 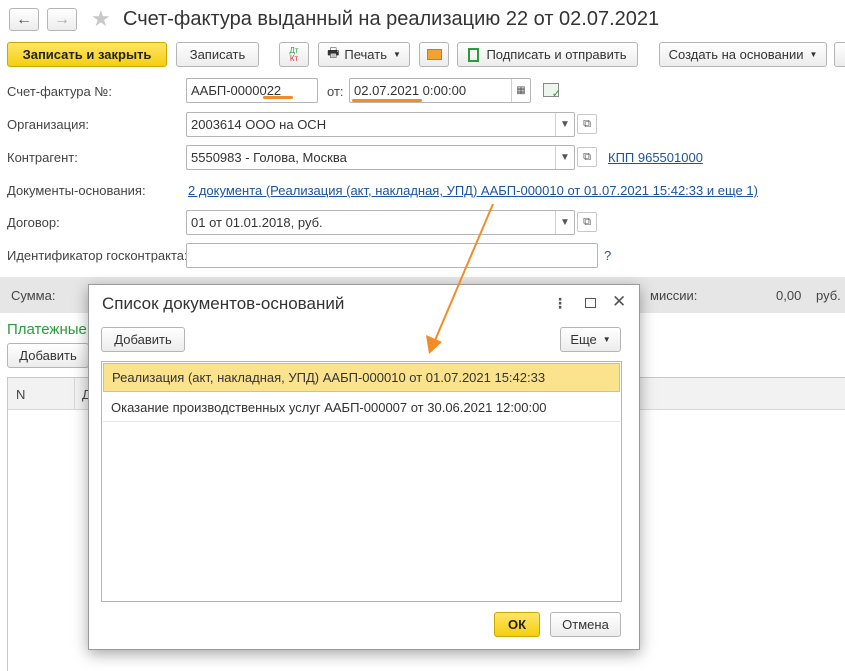 I want to click on annotation-arrow, so click(x=460, y=278).